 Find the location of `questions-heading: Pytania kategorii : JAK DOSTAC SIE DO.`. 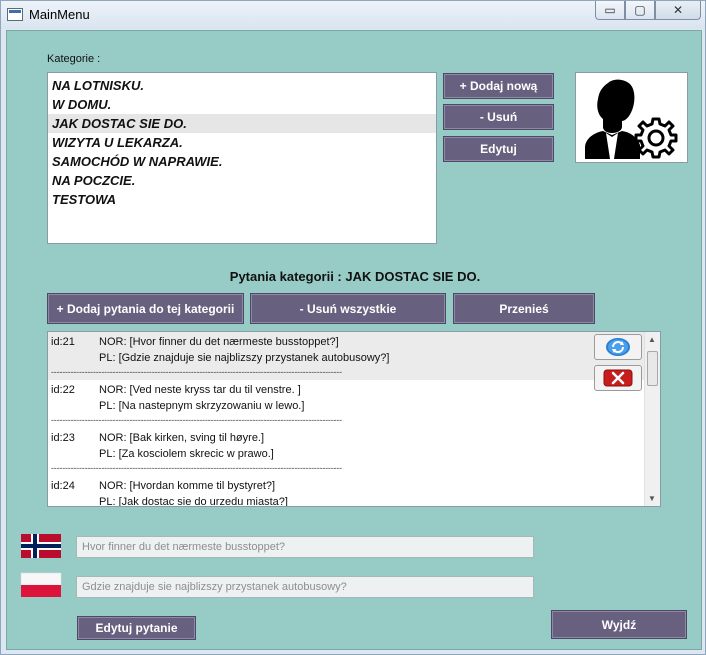

questions-heading: Pytania kategorii : JAK DOSTAC SIE DO. is located at coordinates (355, 276).